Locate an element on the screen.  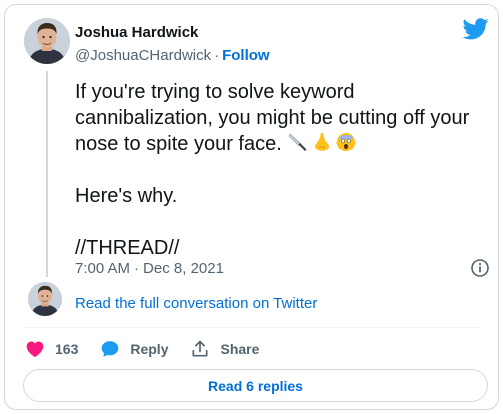
tweet-time: 7:00 AM is located at coordinates (103, 268).